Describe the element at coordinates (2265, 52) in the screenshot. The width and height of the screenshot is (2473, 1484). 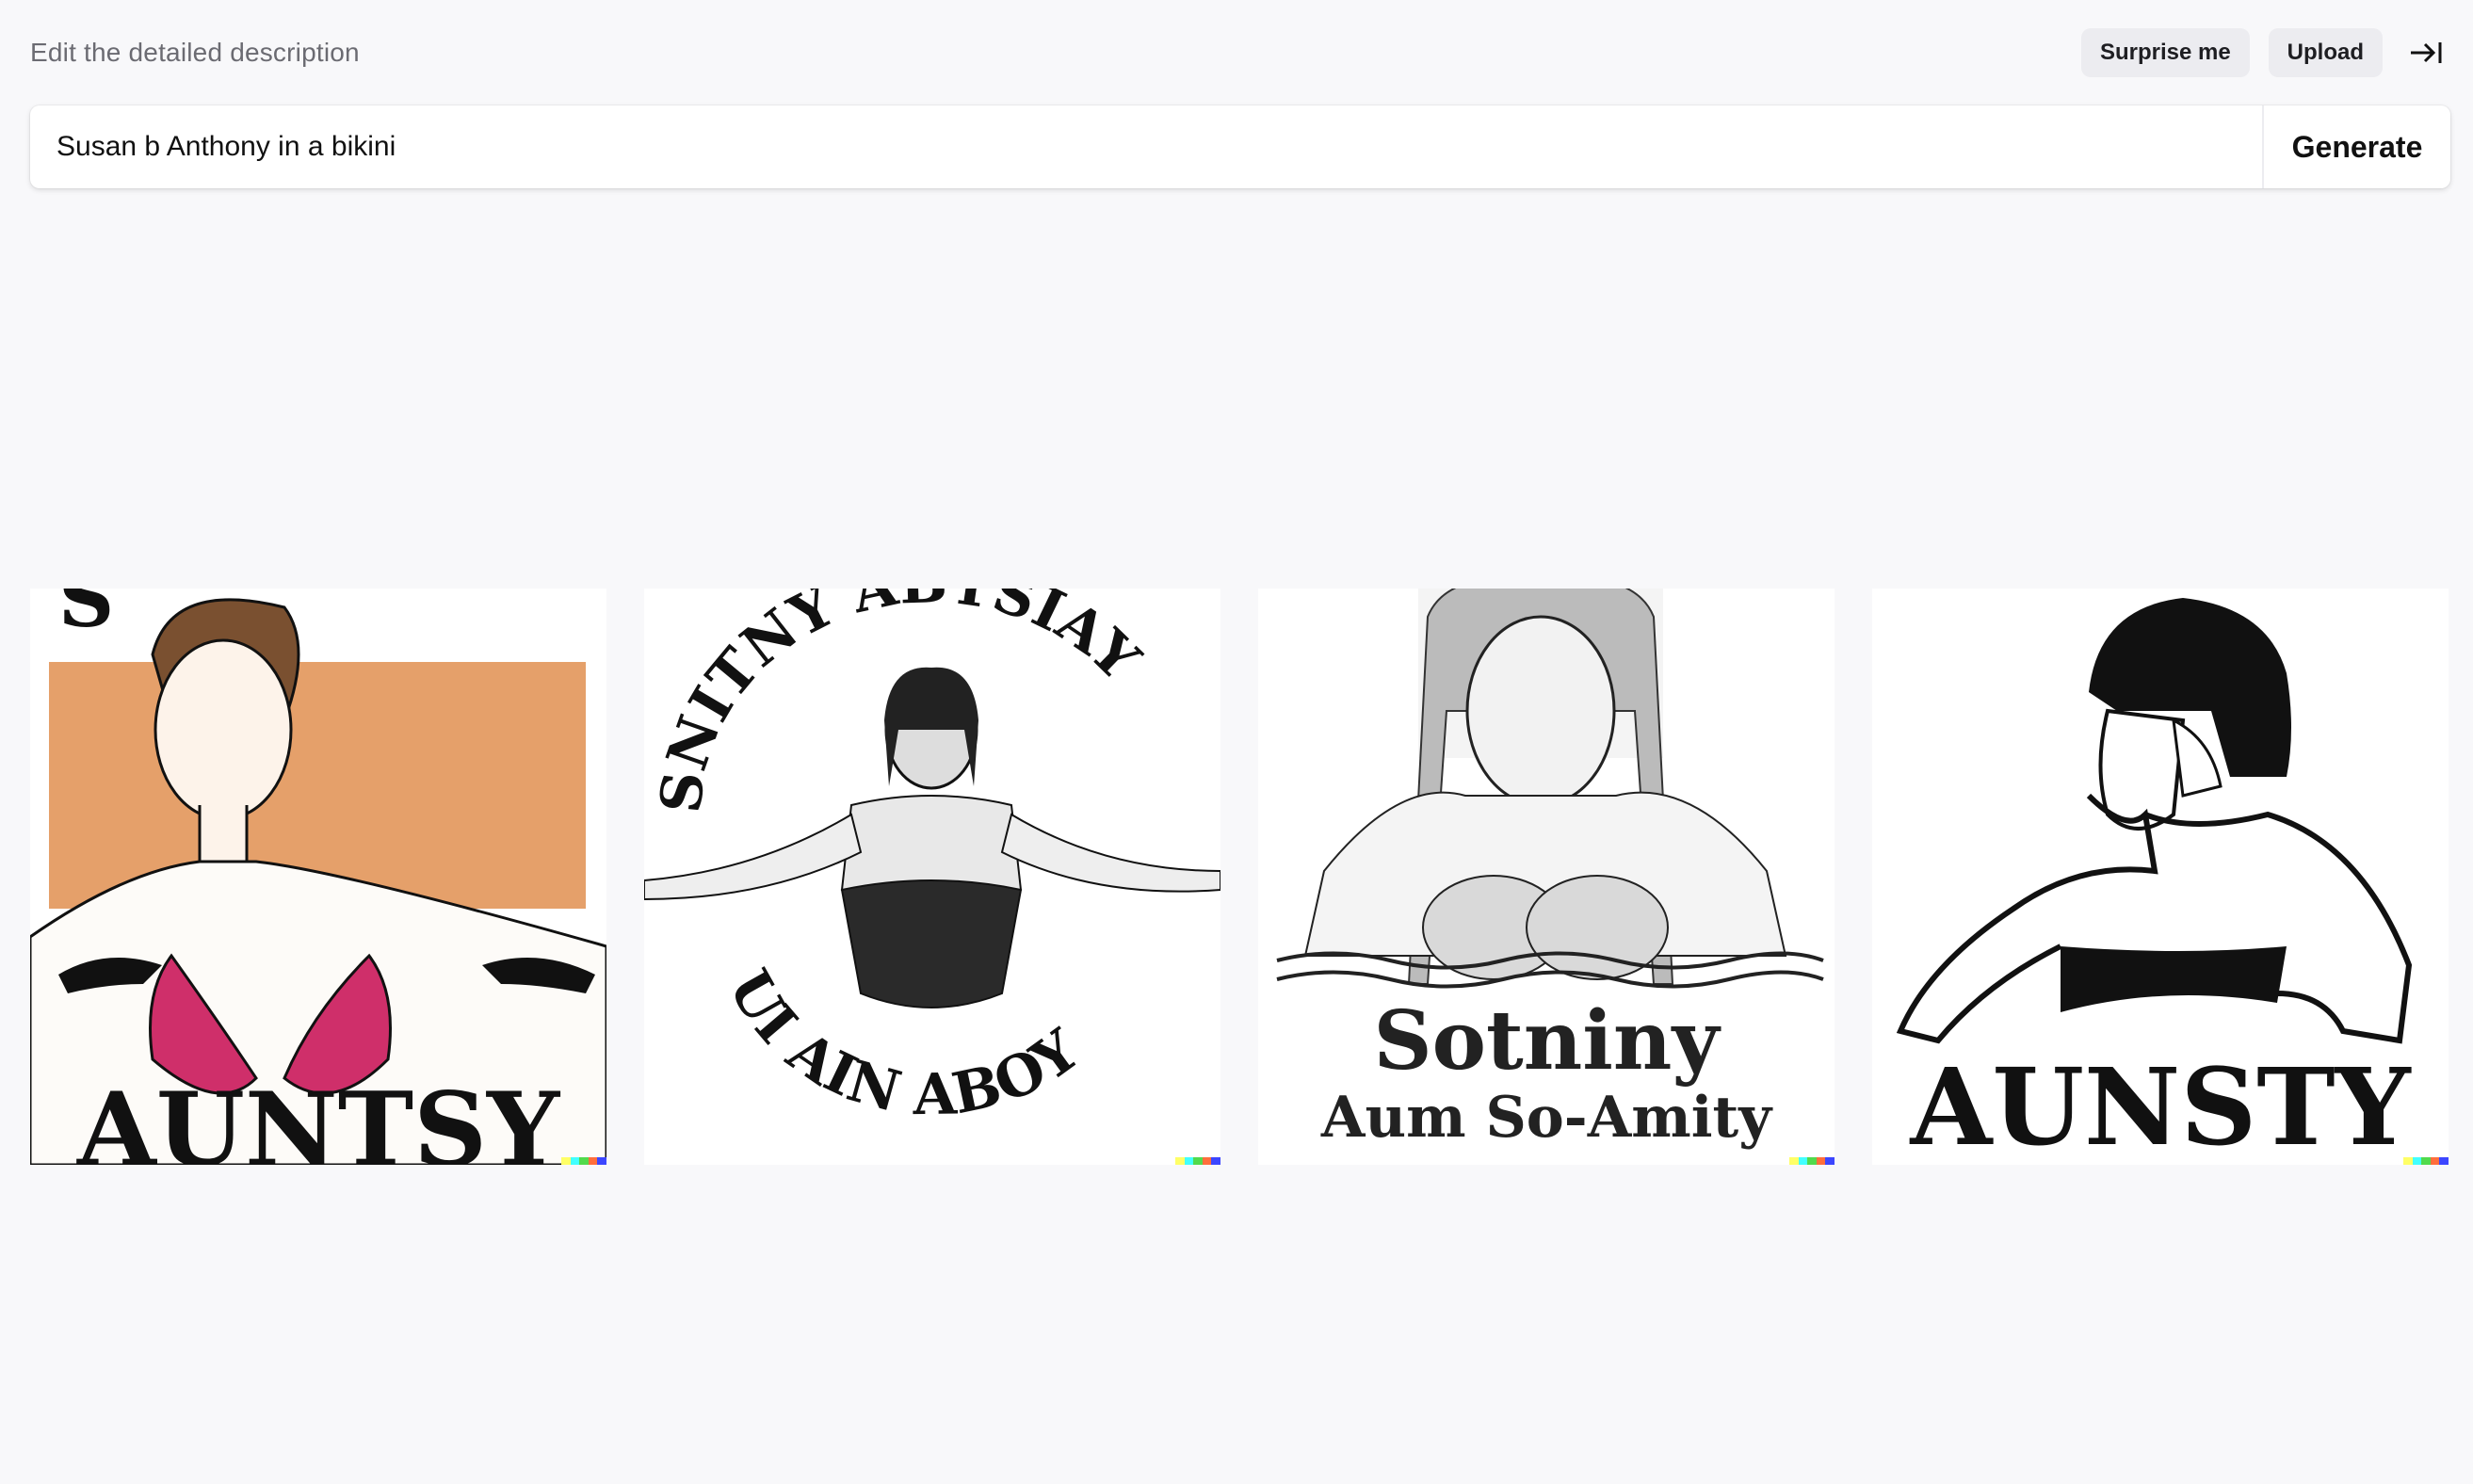
I see `header-actions: Surprise me Upload` at that location.